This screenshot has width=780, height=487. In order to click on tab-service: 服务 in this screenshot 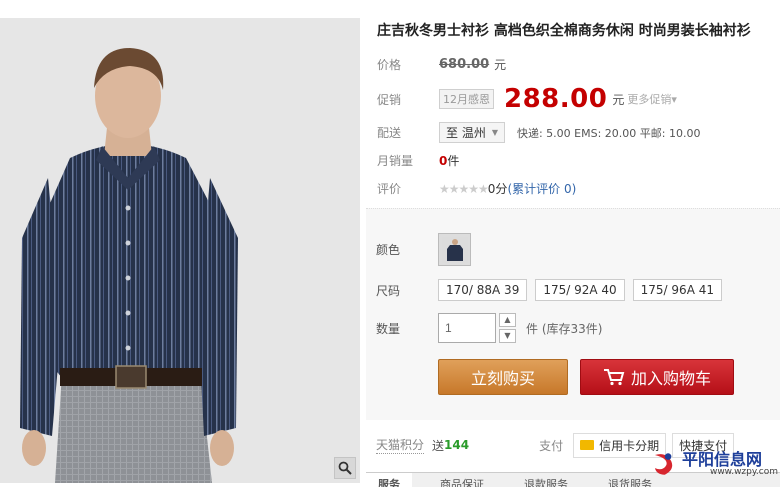, I will do `click(389, 480)`.